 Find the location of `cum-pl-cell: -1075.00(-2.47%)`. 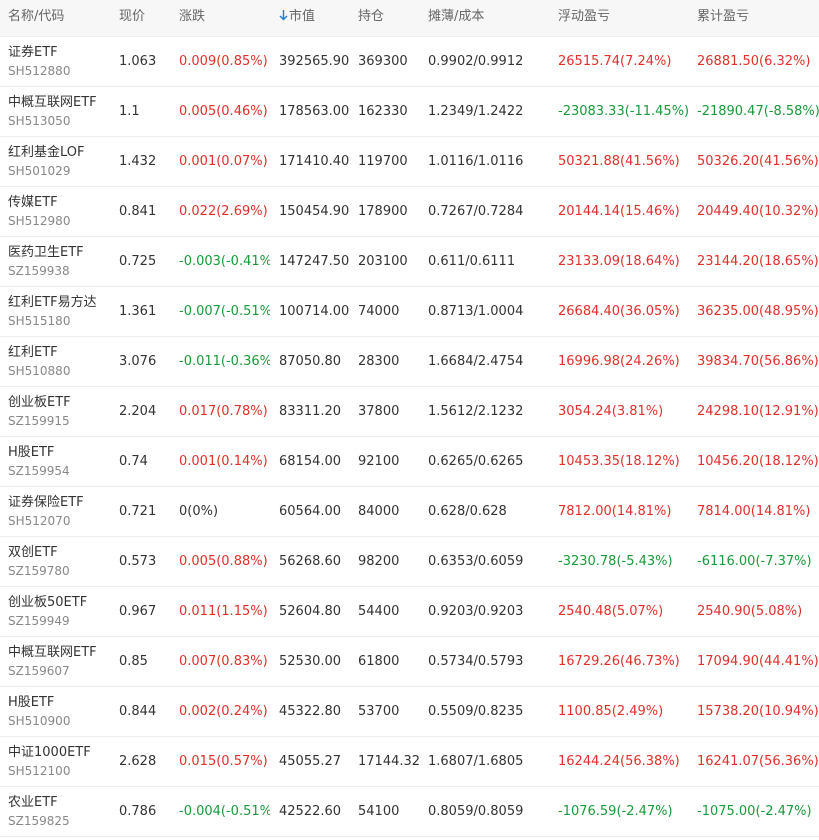

cum-pl-cell: -1075.00(-2.47%) is located at coordinates (754, 811).